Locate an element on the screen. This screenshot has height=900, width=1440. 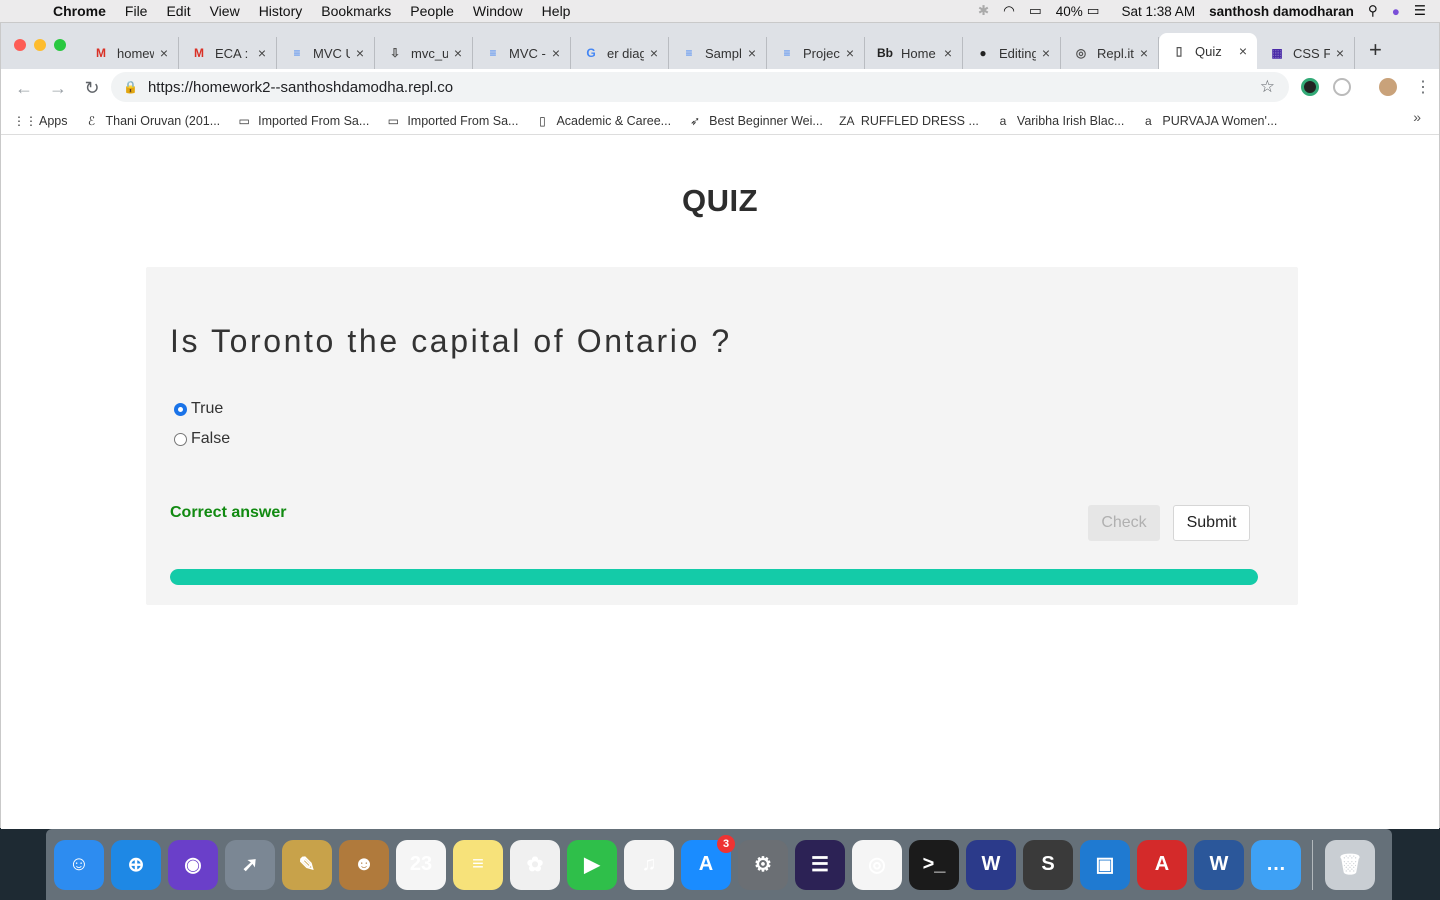
facetime-icon: ▶ is located at coordinates (592, 864).